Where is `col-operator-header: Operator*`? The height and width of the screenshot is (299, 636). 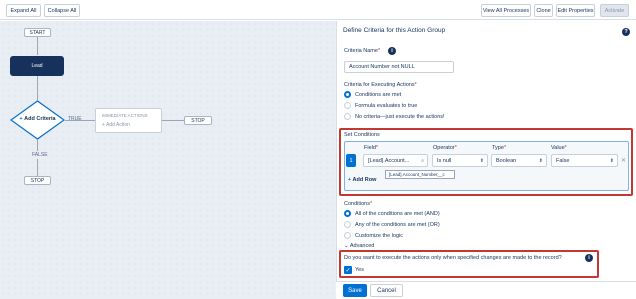 col-operator-header: Operator* is located at coordinates (445, 148).